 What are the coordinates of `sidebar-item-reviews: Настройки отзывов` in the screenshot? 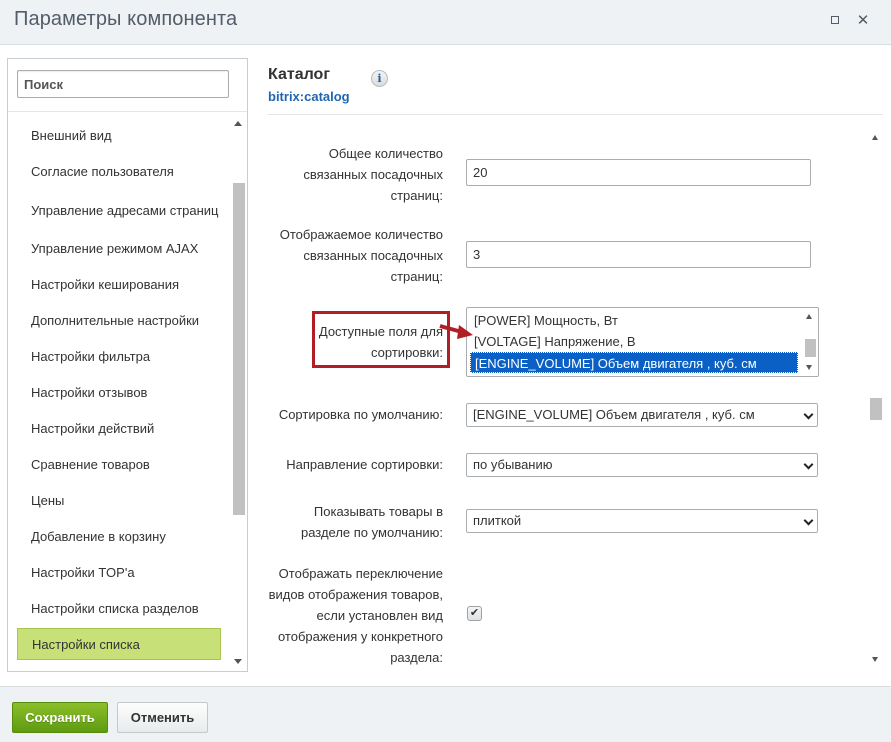 It's located at (119, 392).